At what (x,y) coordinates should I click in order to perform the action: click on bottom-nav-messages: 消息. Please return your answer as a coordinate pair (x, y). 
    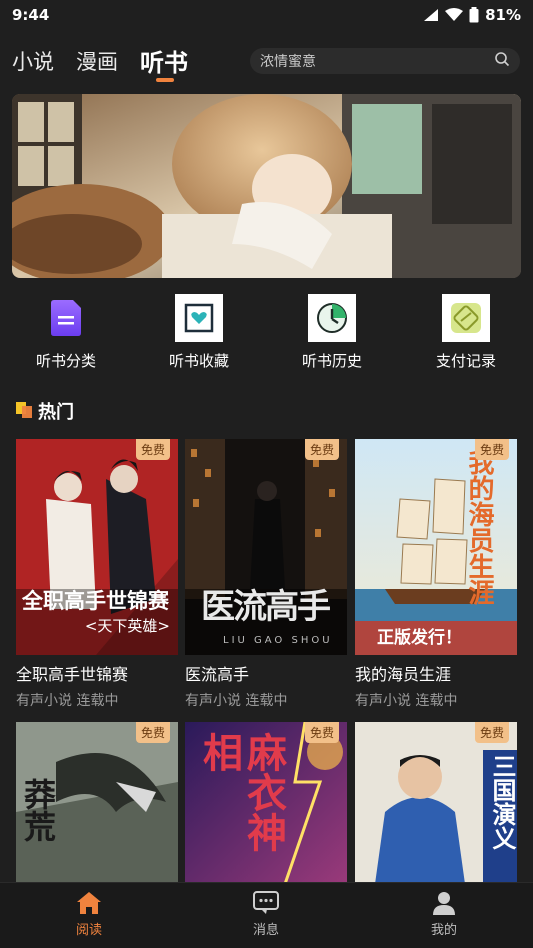
    Looking at the image, I should click on (266, 914).